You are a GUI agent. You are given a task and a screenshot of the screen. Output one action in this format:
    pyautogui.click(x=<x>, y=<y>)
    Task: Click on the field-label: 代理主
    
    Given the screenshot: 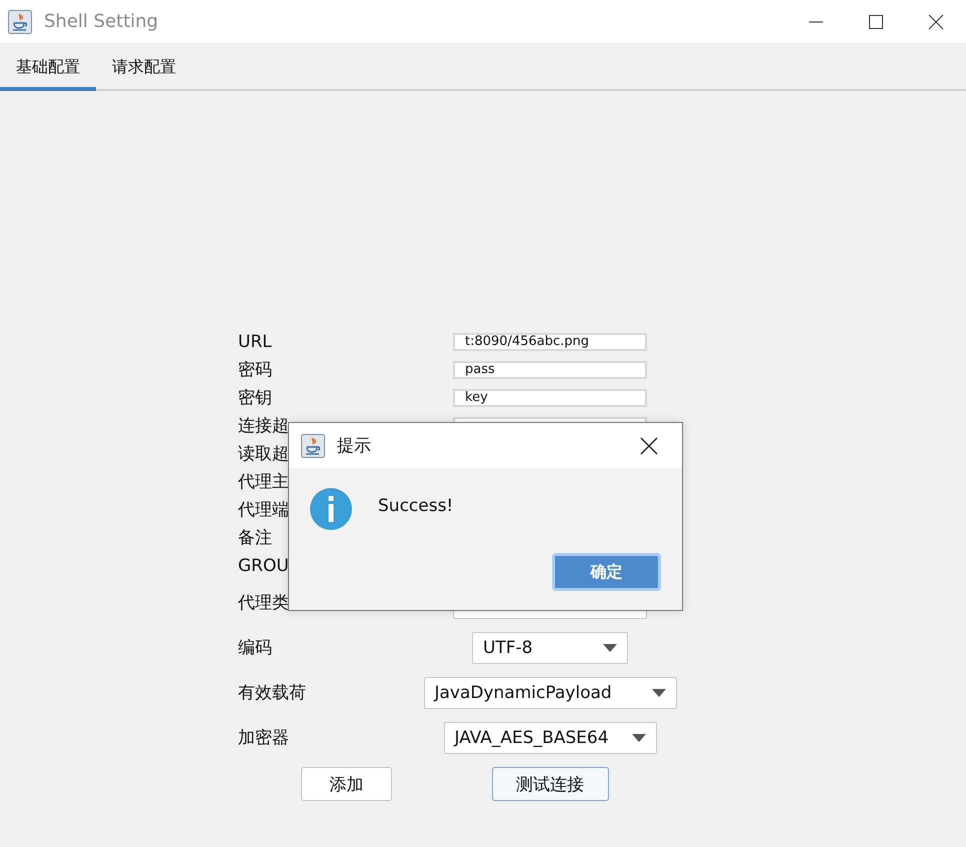 What is the action you would take?
    pyautogui.click(x=263, y=482)
    